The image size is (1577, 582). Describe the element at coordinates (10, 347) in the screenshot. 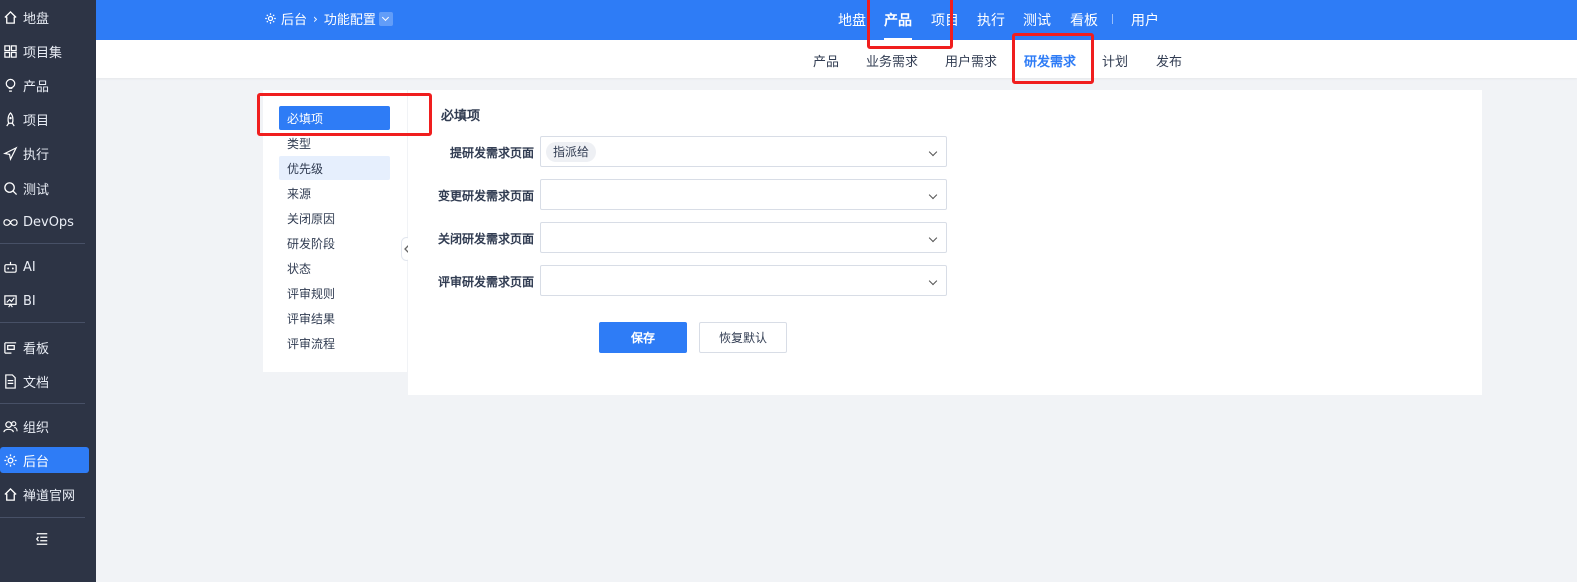

I see `kanban-icon` at that location.